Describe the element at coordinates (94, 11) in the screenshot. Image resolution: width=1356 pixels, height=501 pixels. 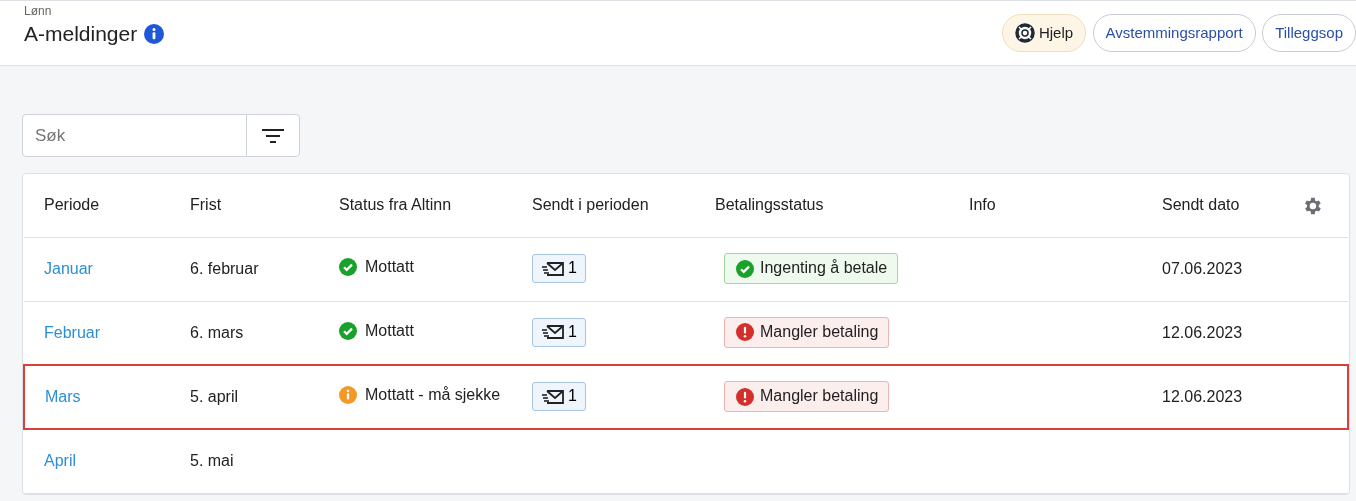
I see `breadcrumb: Lønn` at that location.